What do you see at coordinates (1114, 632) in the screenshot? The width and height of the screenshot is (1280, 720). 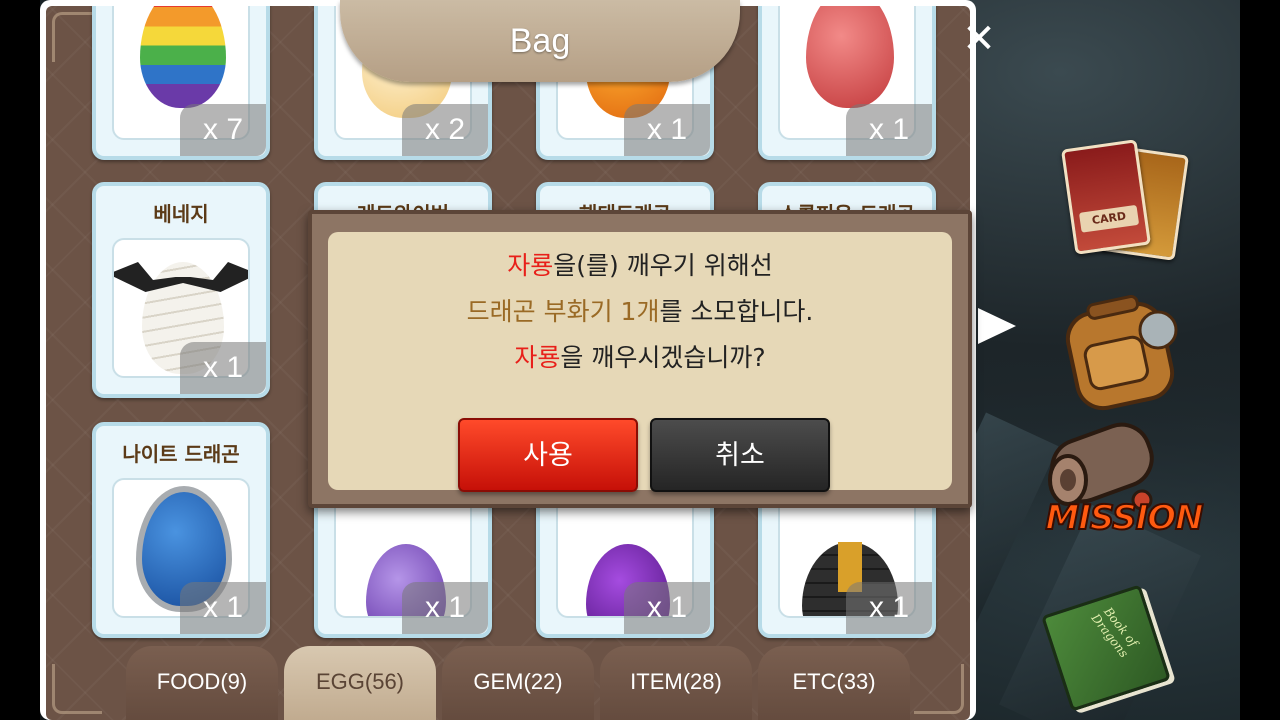 I see `book-title: Book of Dragons` at bounding box center [1114, 632].